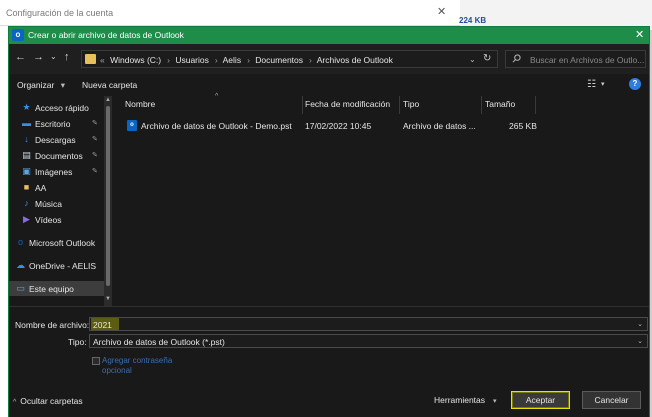 This screenshot has width=652, height=417. I want to click on file-name: Archivo de datos de Outlook - Demo.pst, so click(216, 126).